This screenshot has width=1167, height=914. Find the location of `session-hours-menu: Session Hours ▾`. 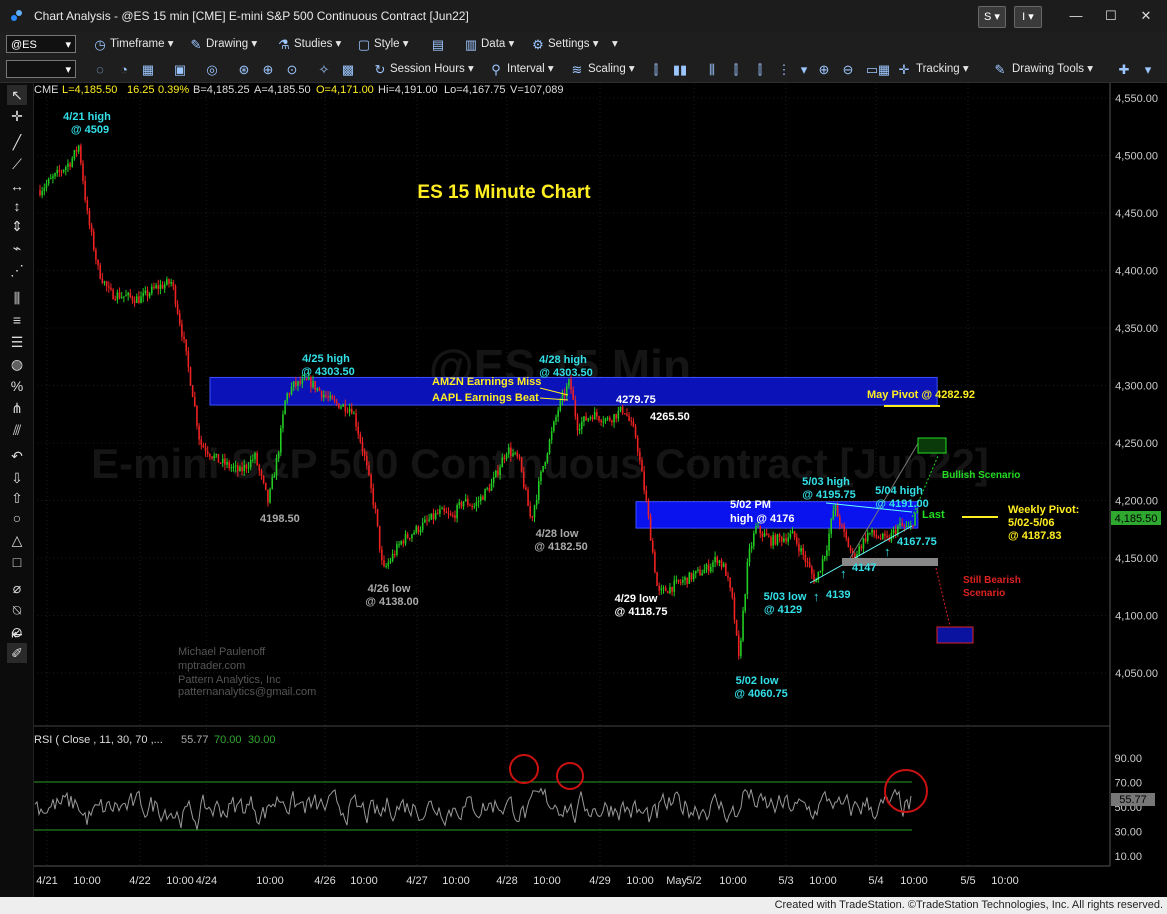

session-hours-menu: Session Hours ▾ is located at coordinates (432, 68).